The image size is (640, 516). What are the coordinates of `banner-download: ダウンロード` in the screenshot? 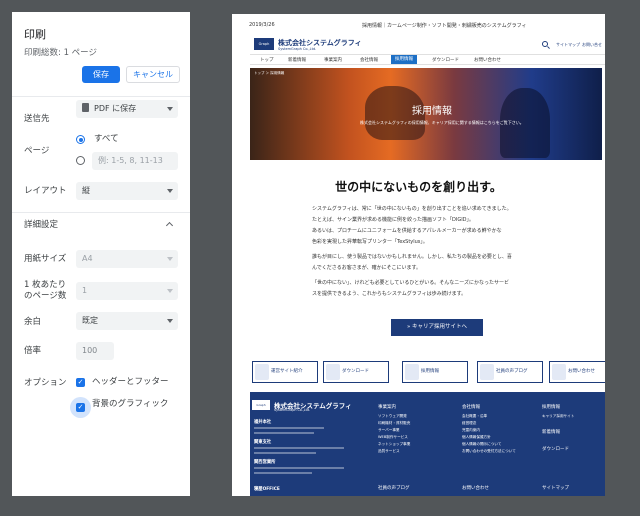 It's located at (356, 372).